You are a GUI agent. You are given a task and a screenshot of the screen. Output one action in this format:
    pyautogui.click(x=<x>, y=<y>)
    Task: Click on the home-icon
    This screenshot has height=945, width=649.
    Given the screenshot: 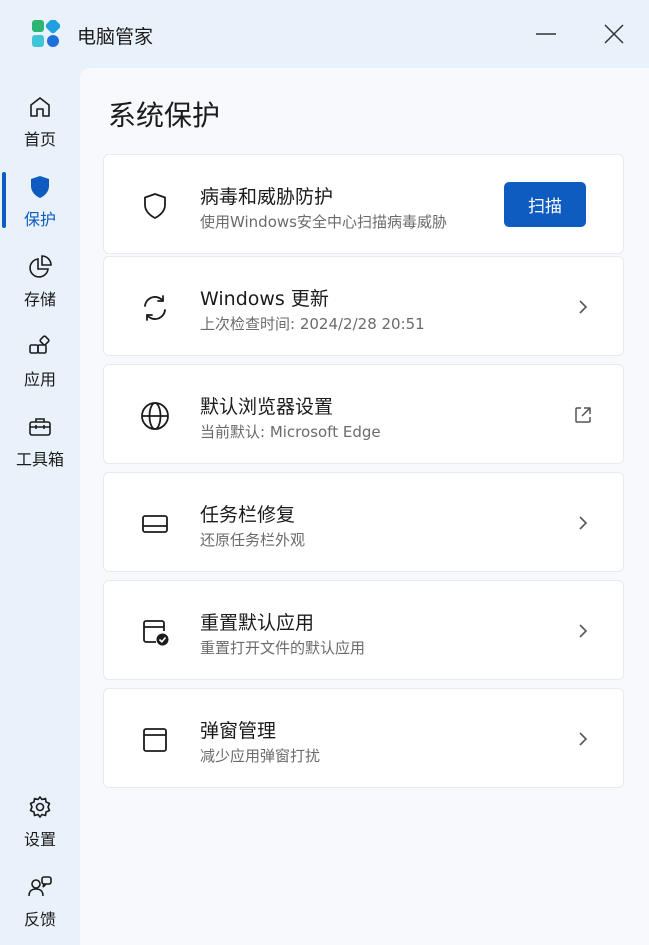 What is the action you would take?
    pyautogui.click(x=40, y=107)
    